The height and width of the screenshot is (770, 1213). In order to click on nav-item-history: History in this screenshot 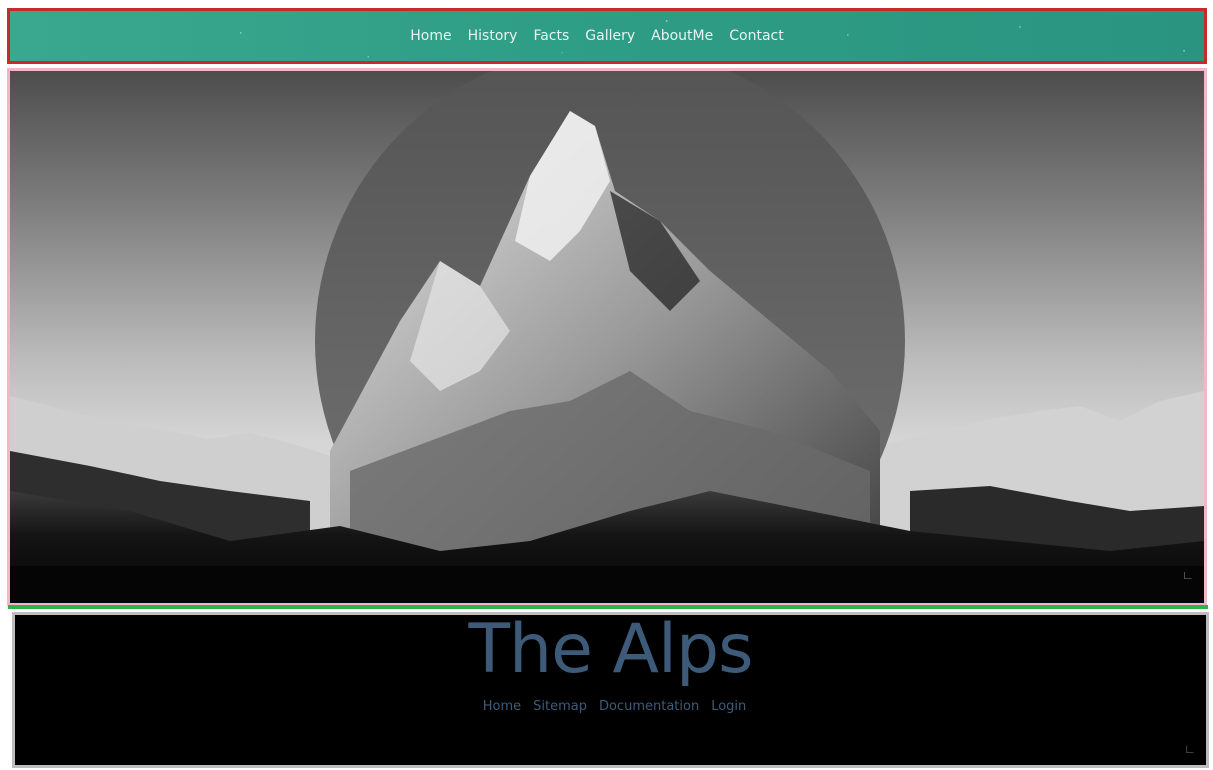, I will do `click(493, 36)`.